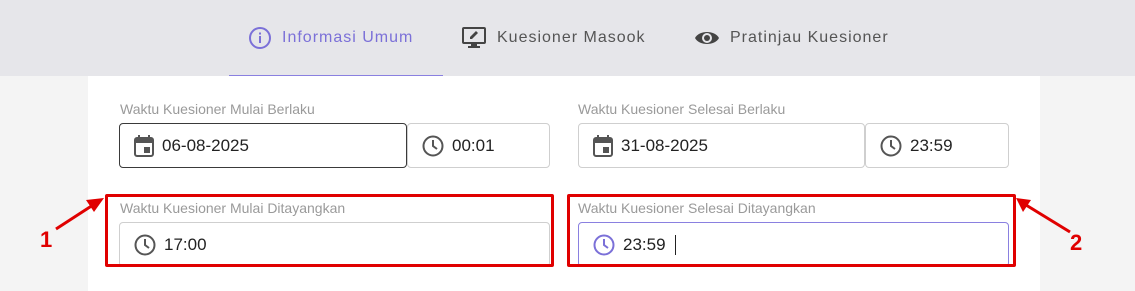 This screenshot has width=1135, height=291. I want to click on annotation-number-2: 2, so click(1076, 242).